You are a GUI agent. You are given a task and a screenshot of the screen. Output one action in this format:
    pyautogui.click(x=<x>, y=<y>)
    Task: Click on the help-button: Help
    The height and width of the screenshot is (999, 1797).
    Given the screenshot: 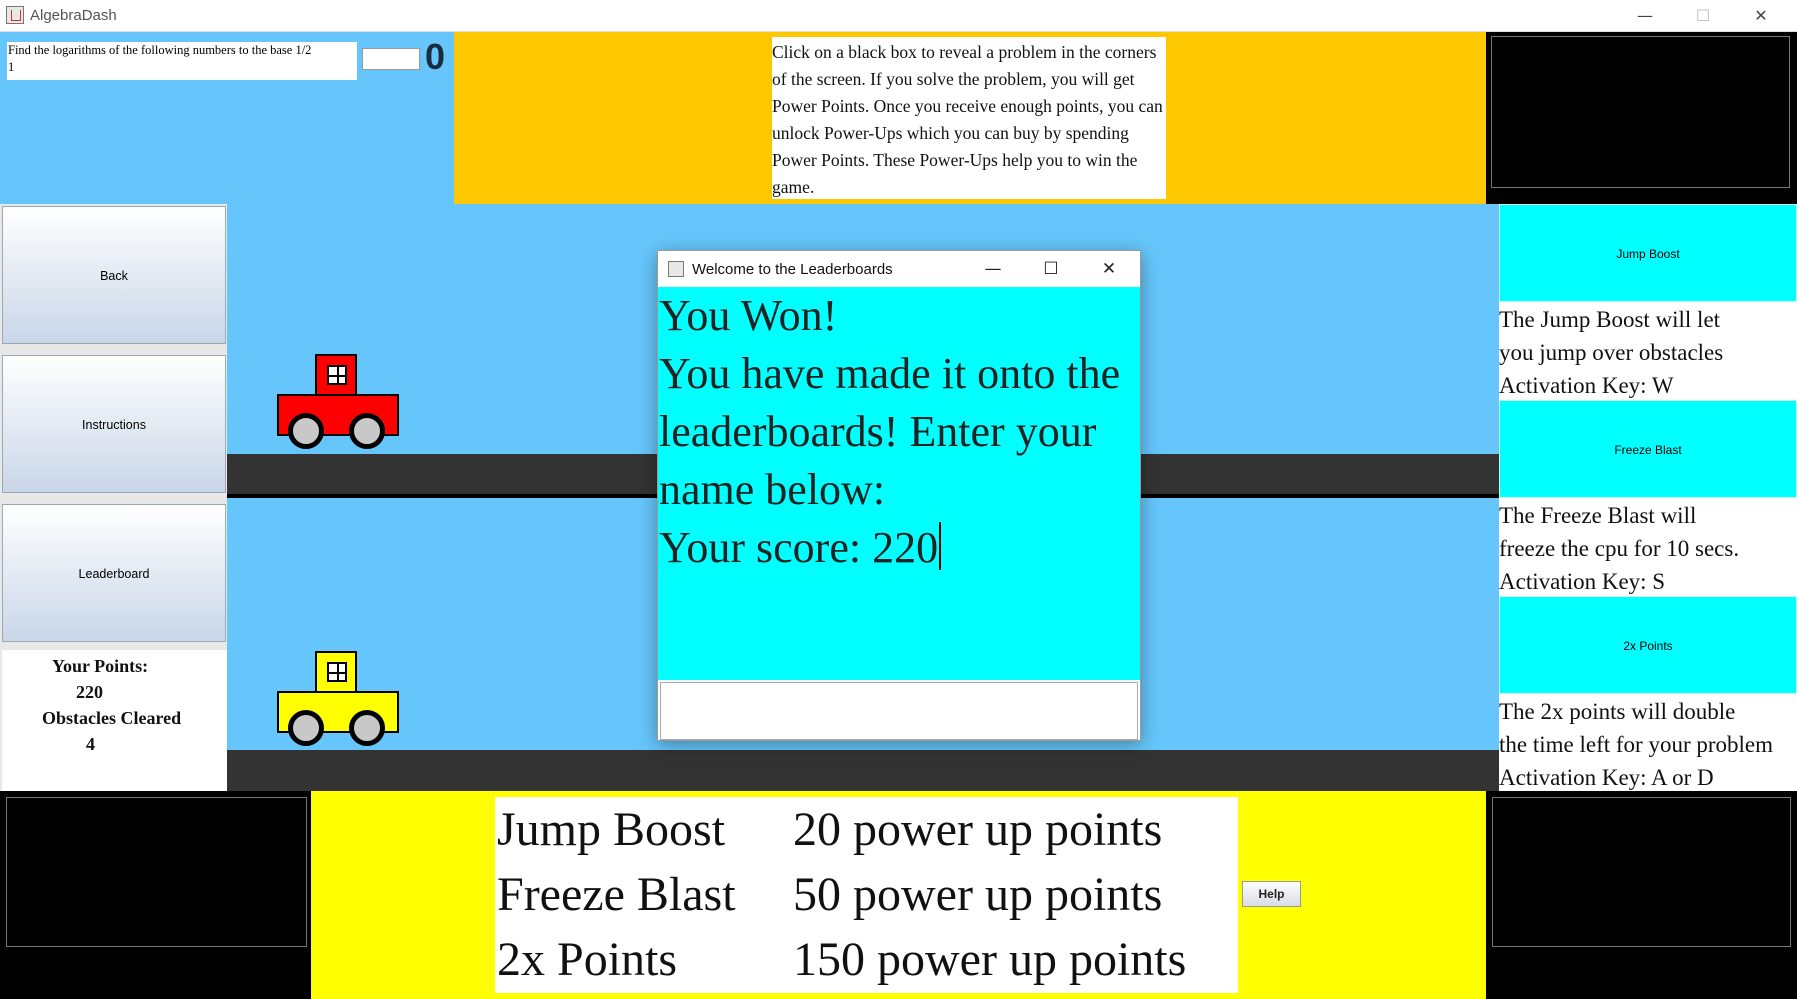 What is the action you would take?
    pyautogui.click(x=1271, y=894)
    